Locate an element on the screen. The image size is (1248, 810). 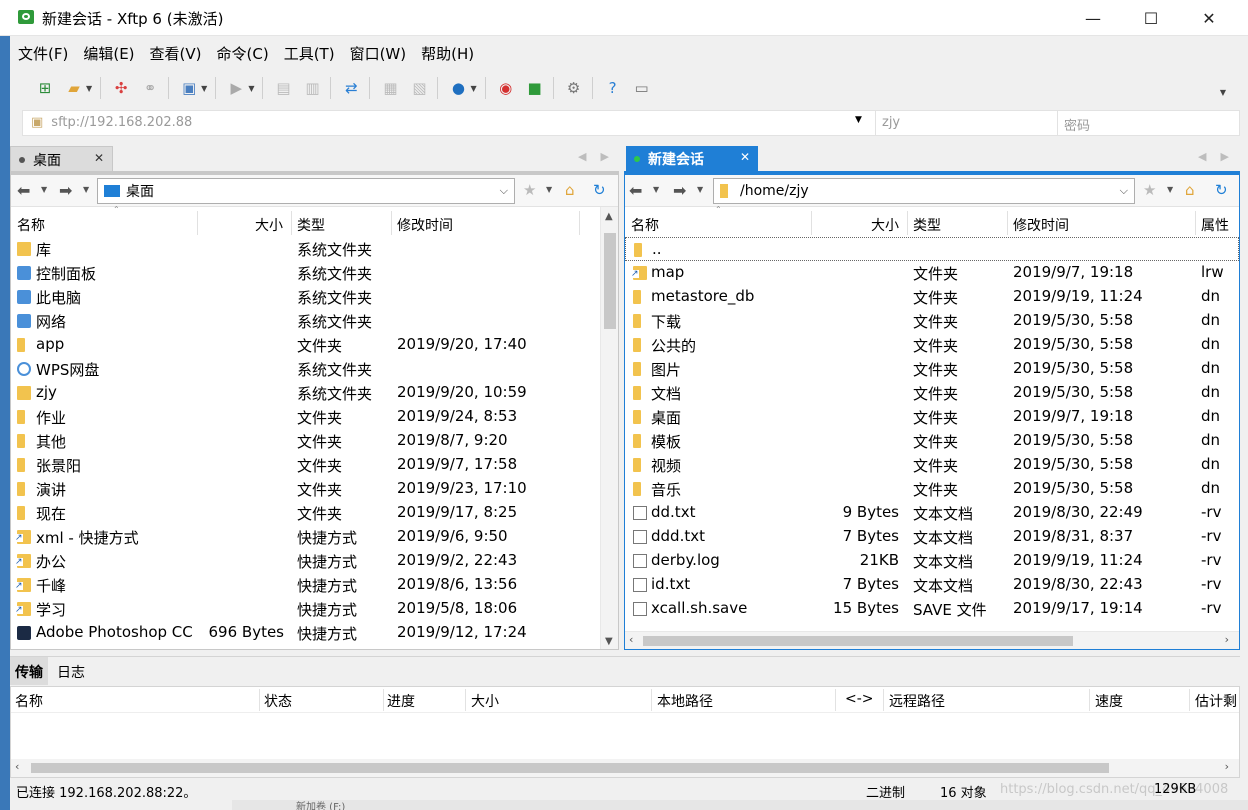
new-session-icon: ⊞ is located at coordinates (45, 88).